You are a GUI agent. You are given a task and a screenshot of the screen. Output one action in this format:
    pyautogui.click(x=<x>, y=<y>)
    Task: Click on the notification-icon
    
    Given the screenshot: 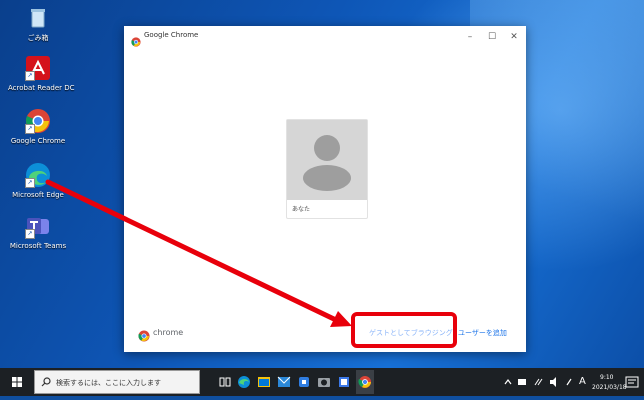 What is the action you would take?
    pyautogui.click(x=632, y=382)
    